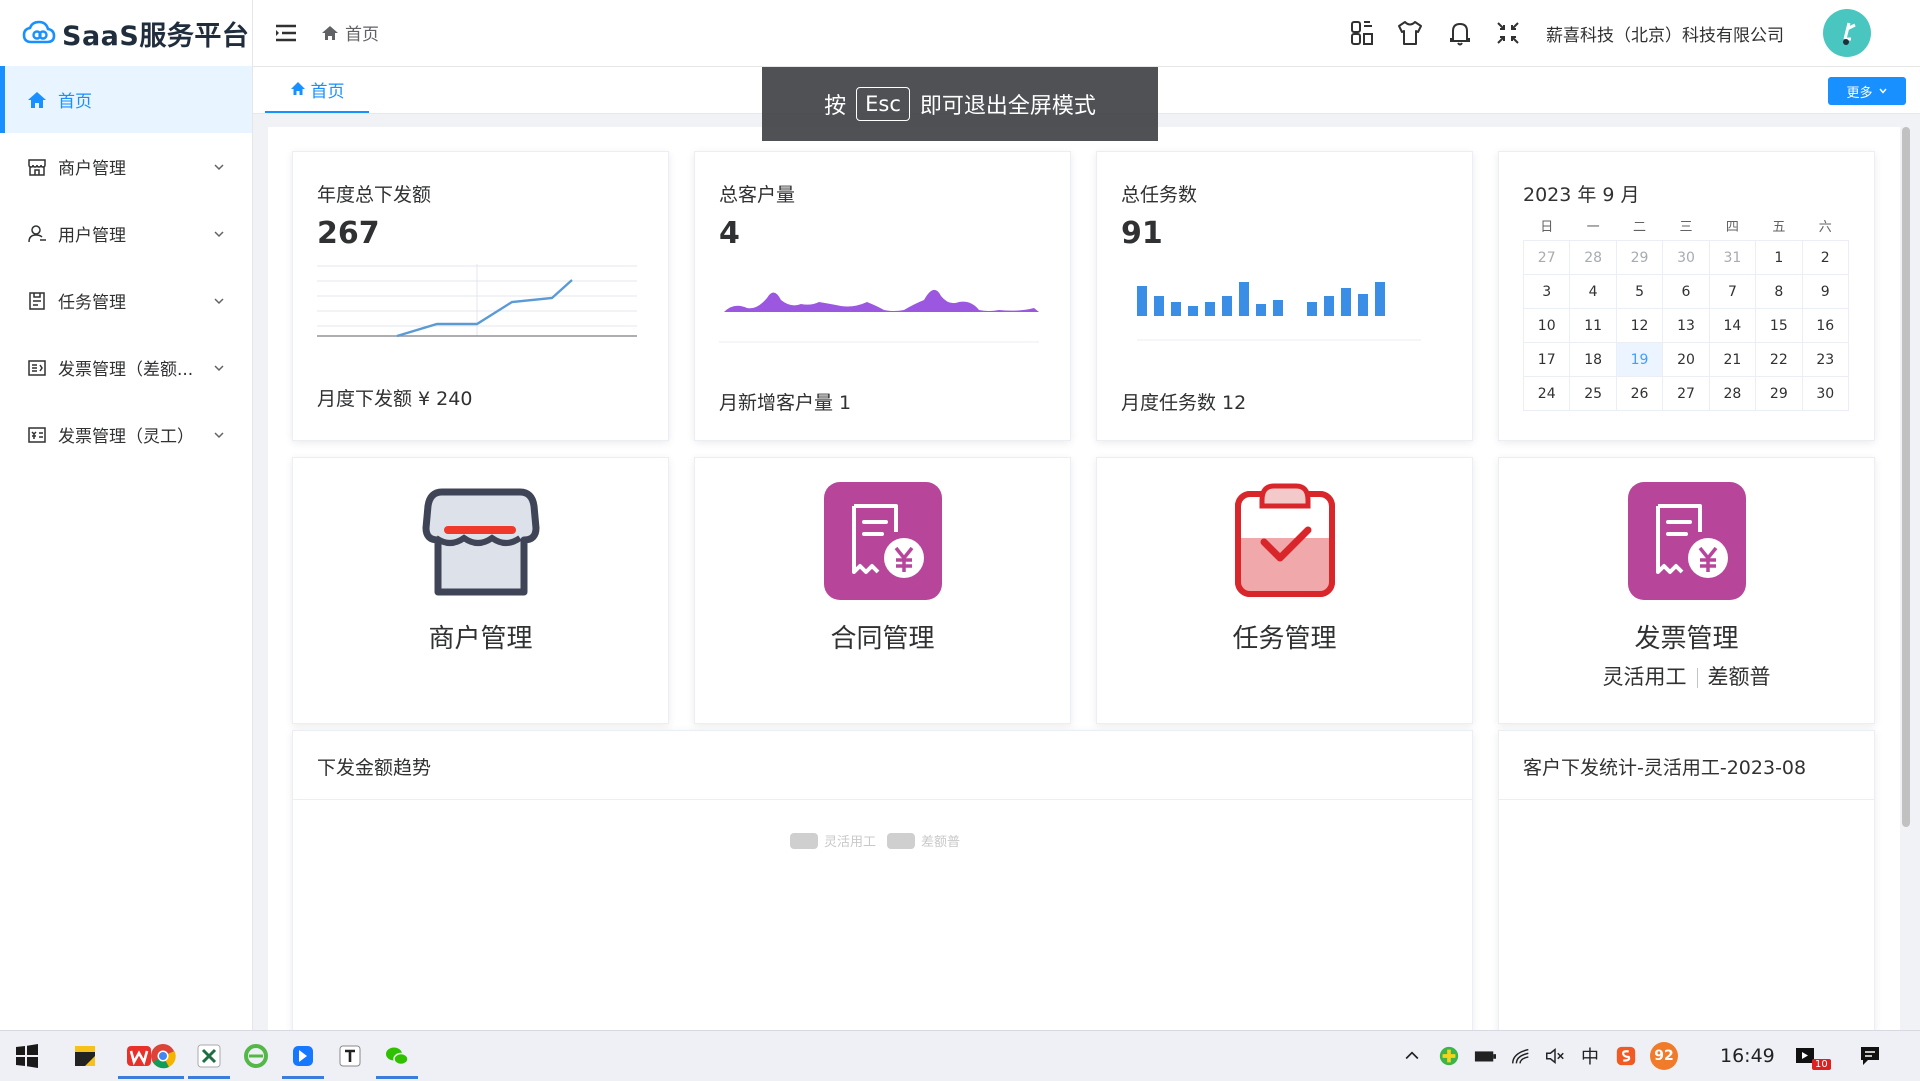 This screenshot has width=1920, height=1081. Describe the element at coordinates (126, 434) in the screenshot. I see `sidebar-item-invoice-flex: 发票管理（灵工）` at that location.